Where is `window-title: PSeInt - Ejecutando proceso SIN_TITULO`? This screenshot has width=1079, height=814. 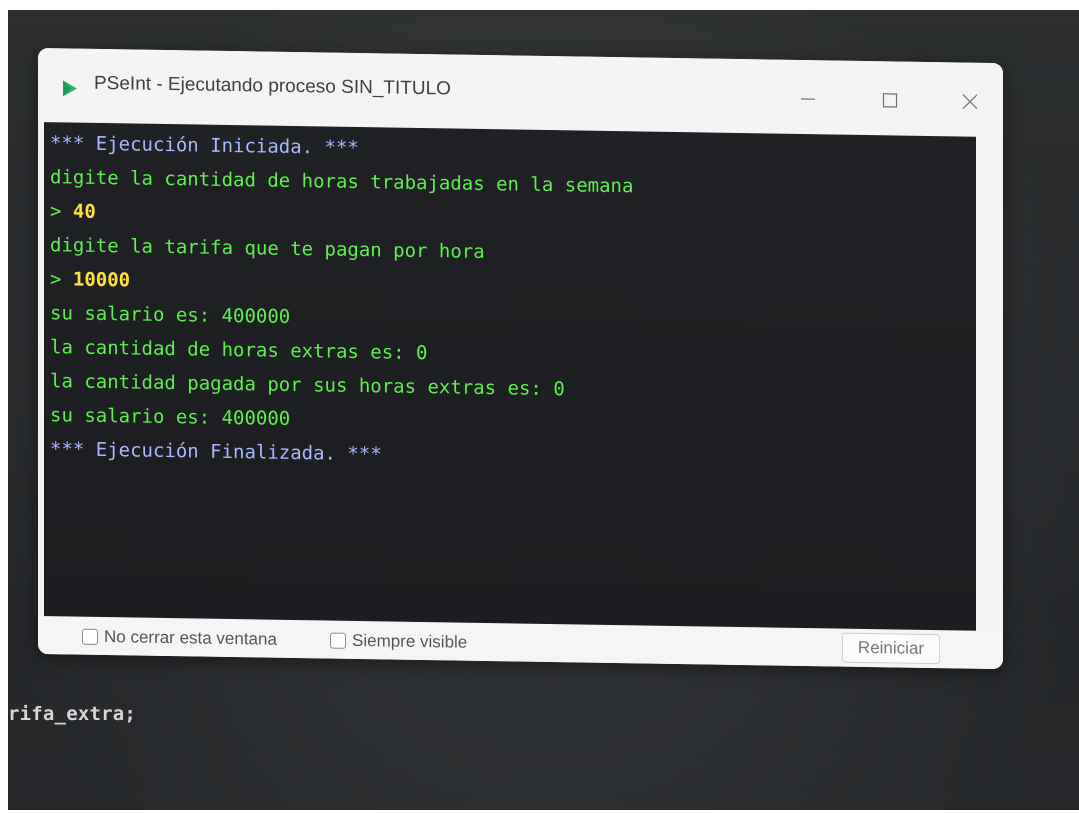
window-title: PSeInt - Ejecutando proceso SIN_TITULO is located at coordinates (272, 86).